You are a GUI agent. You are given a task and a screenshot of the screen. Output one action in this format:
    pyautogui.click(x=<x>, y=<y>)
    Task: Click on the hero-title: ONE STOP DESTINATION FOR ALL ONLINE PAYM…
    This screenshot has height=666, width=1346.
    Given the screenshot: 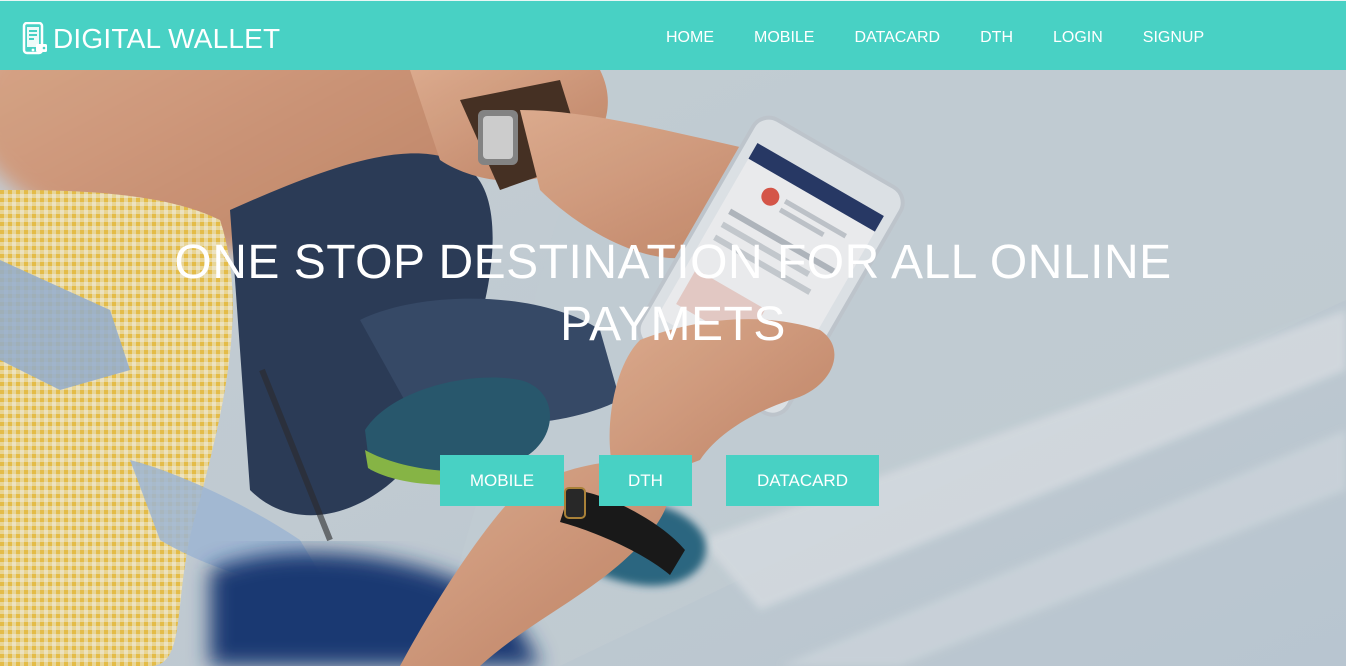 What is the action you would take?
    pyautogui.click(x=673, y=293)
    